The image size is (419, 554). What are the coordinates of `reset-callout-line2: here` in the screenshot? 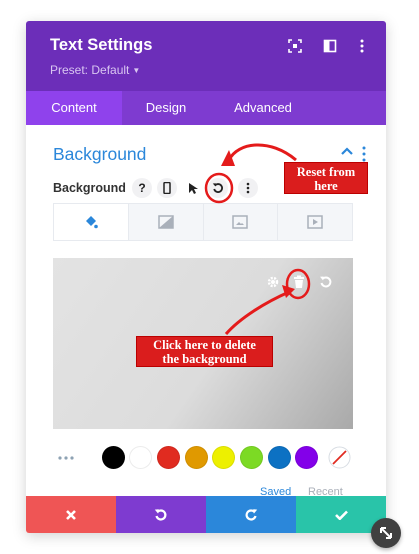 It's located at (326, 186).